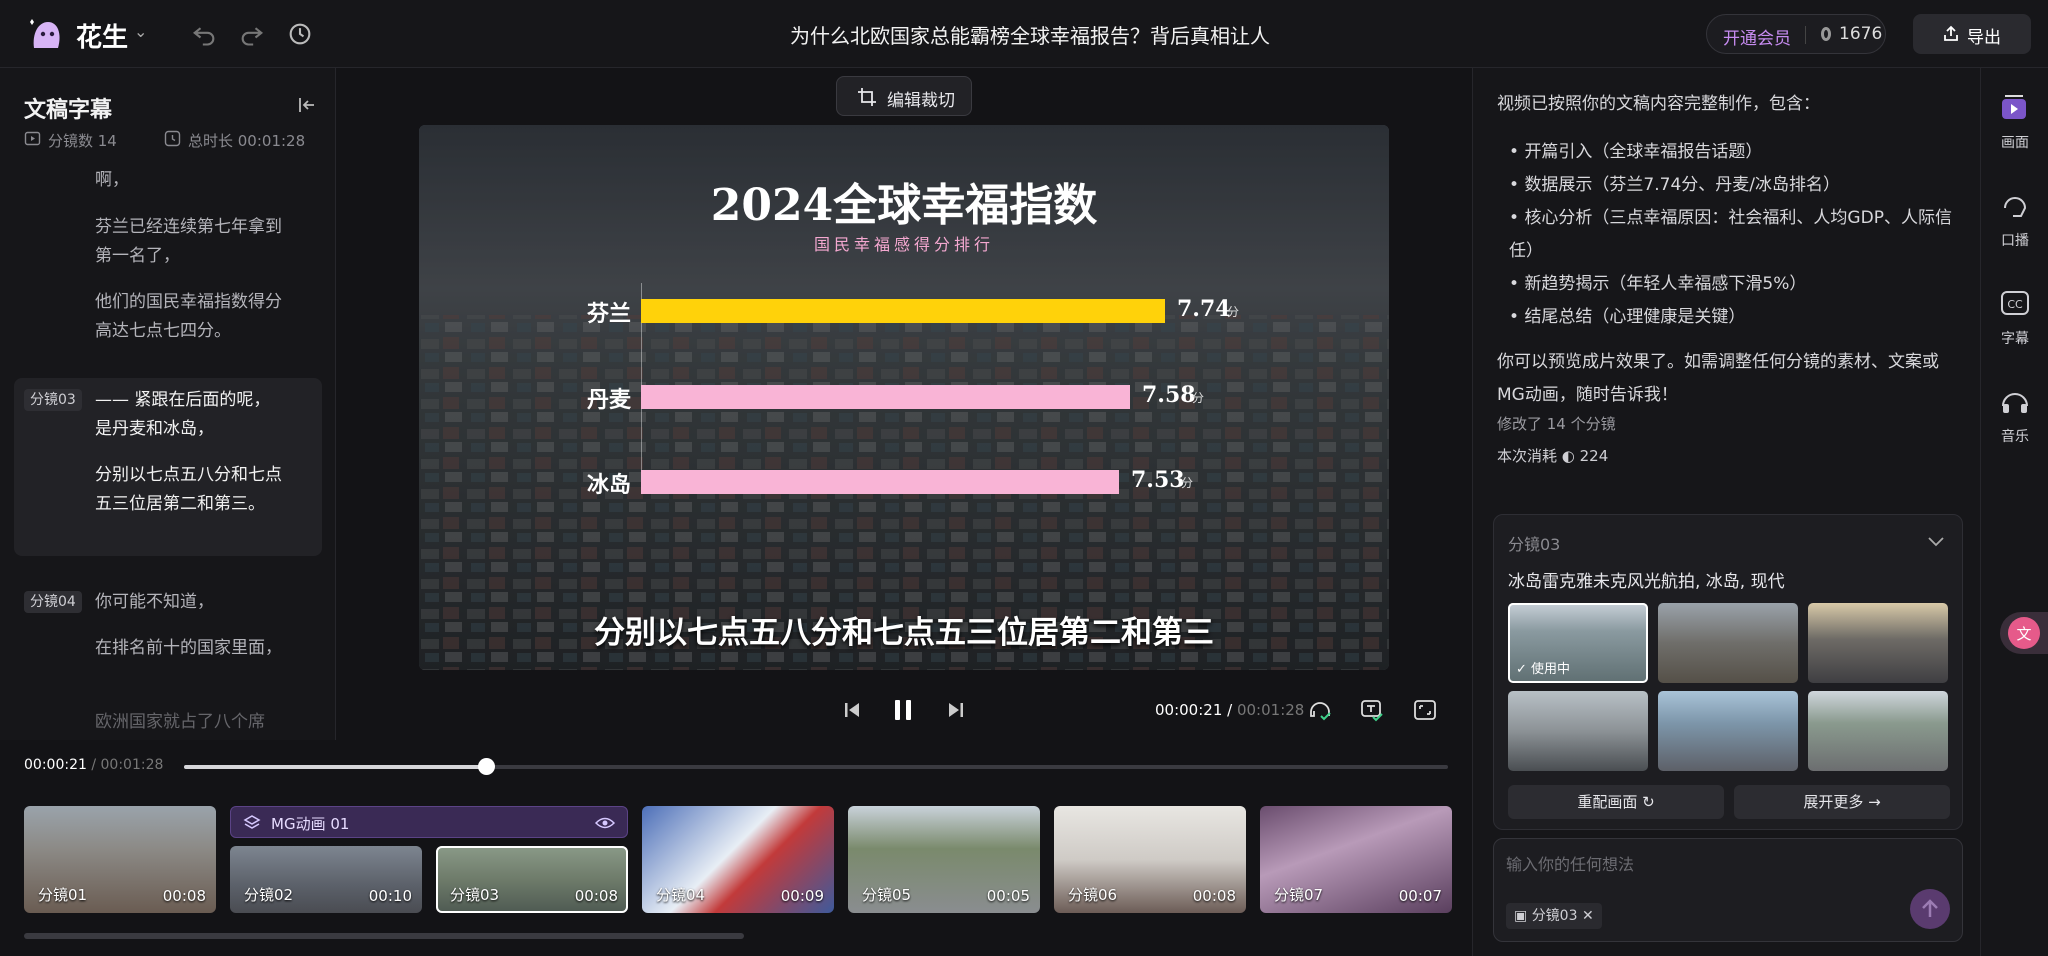 Image resolution: width=2048 pixels, height=956 pixels. I want to click on rail-item-visual: 画面, so click(2014, 121).